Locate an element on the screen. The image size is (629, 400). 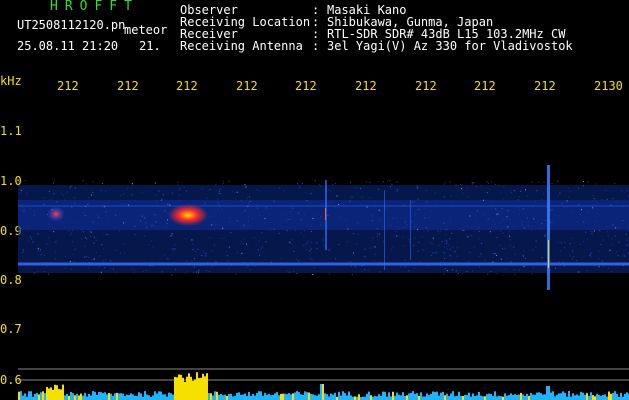
antenna-label: Receiving Antenna is located at coordinates (241, 46).